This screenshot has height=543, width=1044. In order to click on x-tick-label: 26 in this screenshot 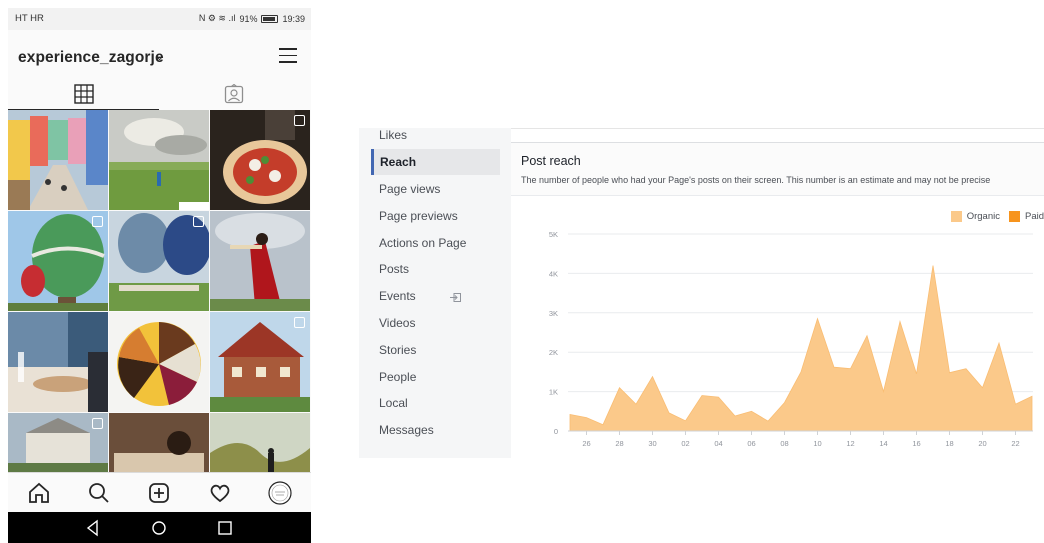, I will do `click(586, 443)`.